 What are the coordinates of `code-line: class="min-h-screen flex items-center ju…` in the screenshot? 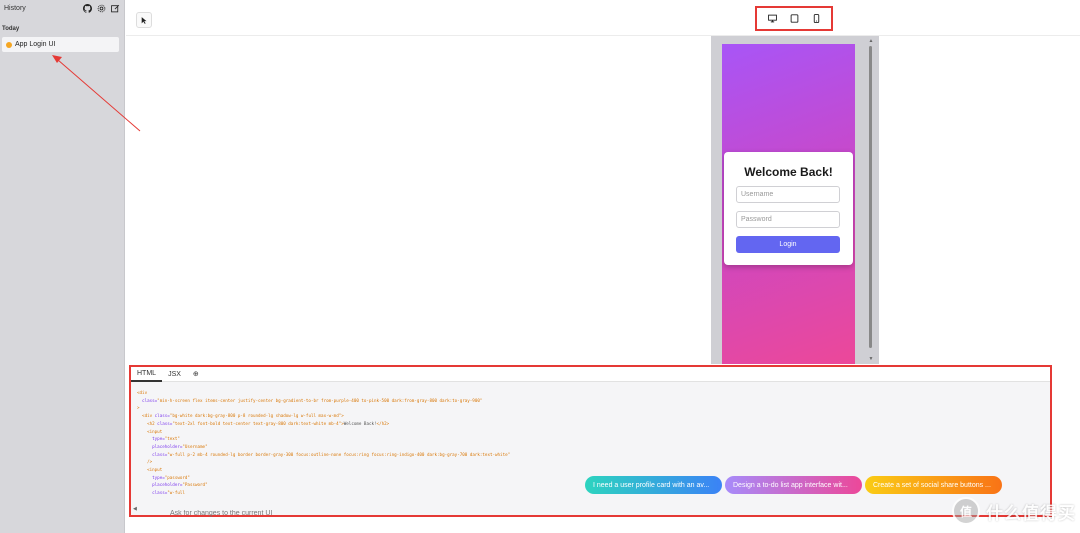 It's located at (310, 400).